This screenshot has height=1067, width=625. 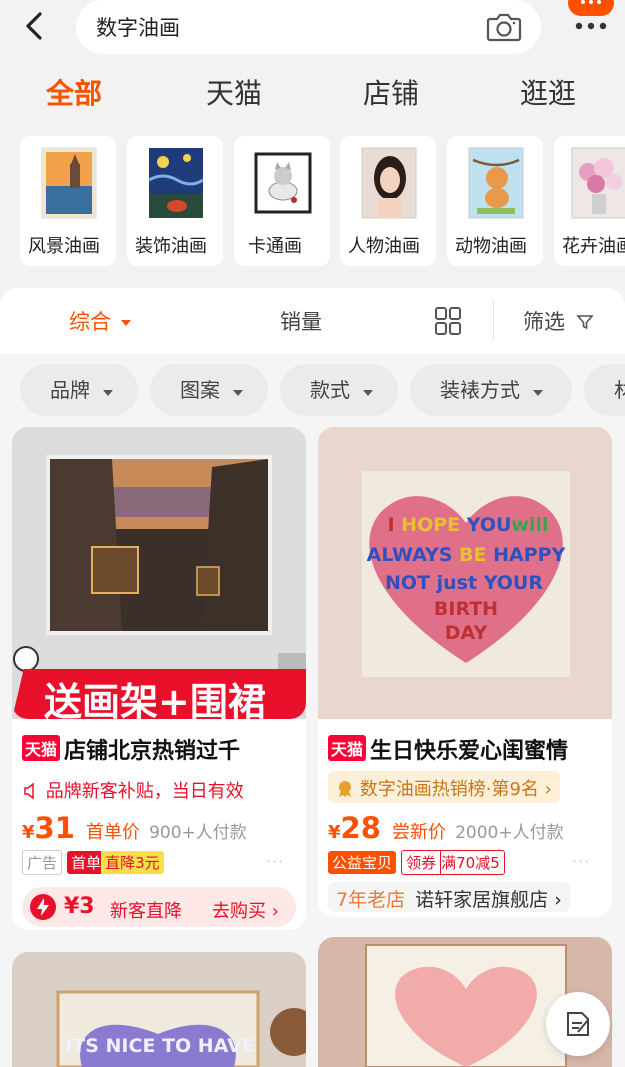 I want to click on chip-label: 材, so click(x=619, y=390).